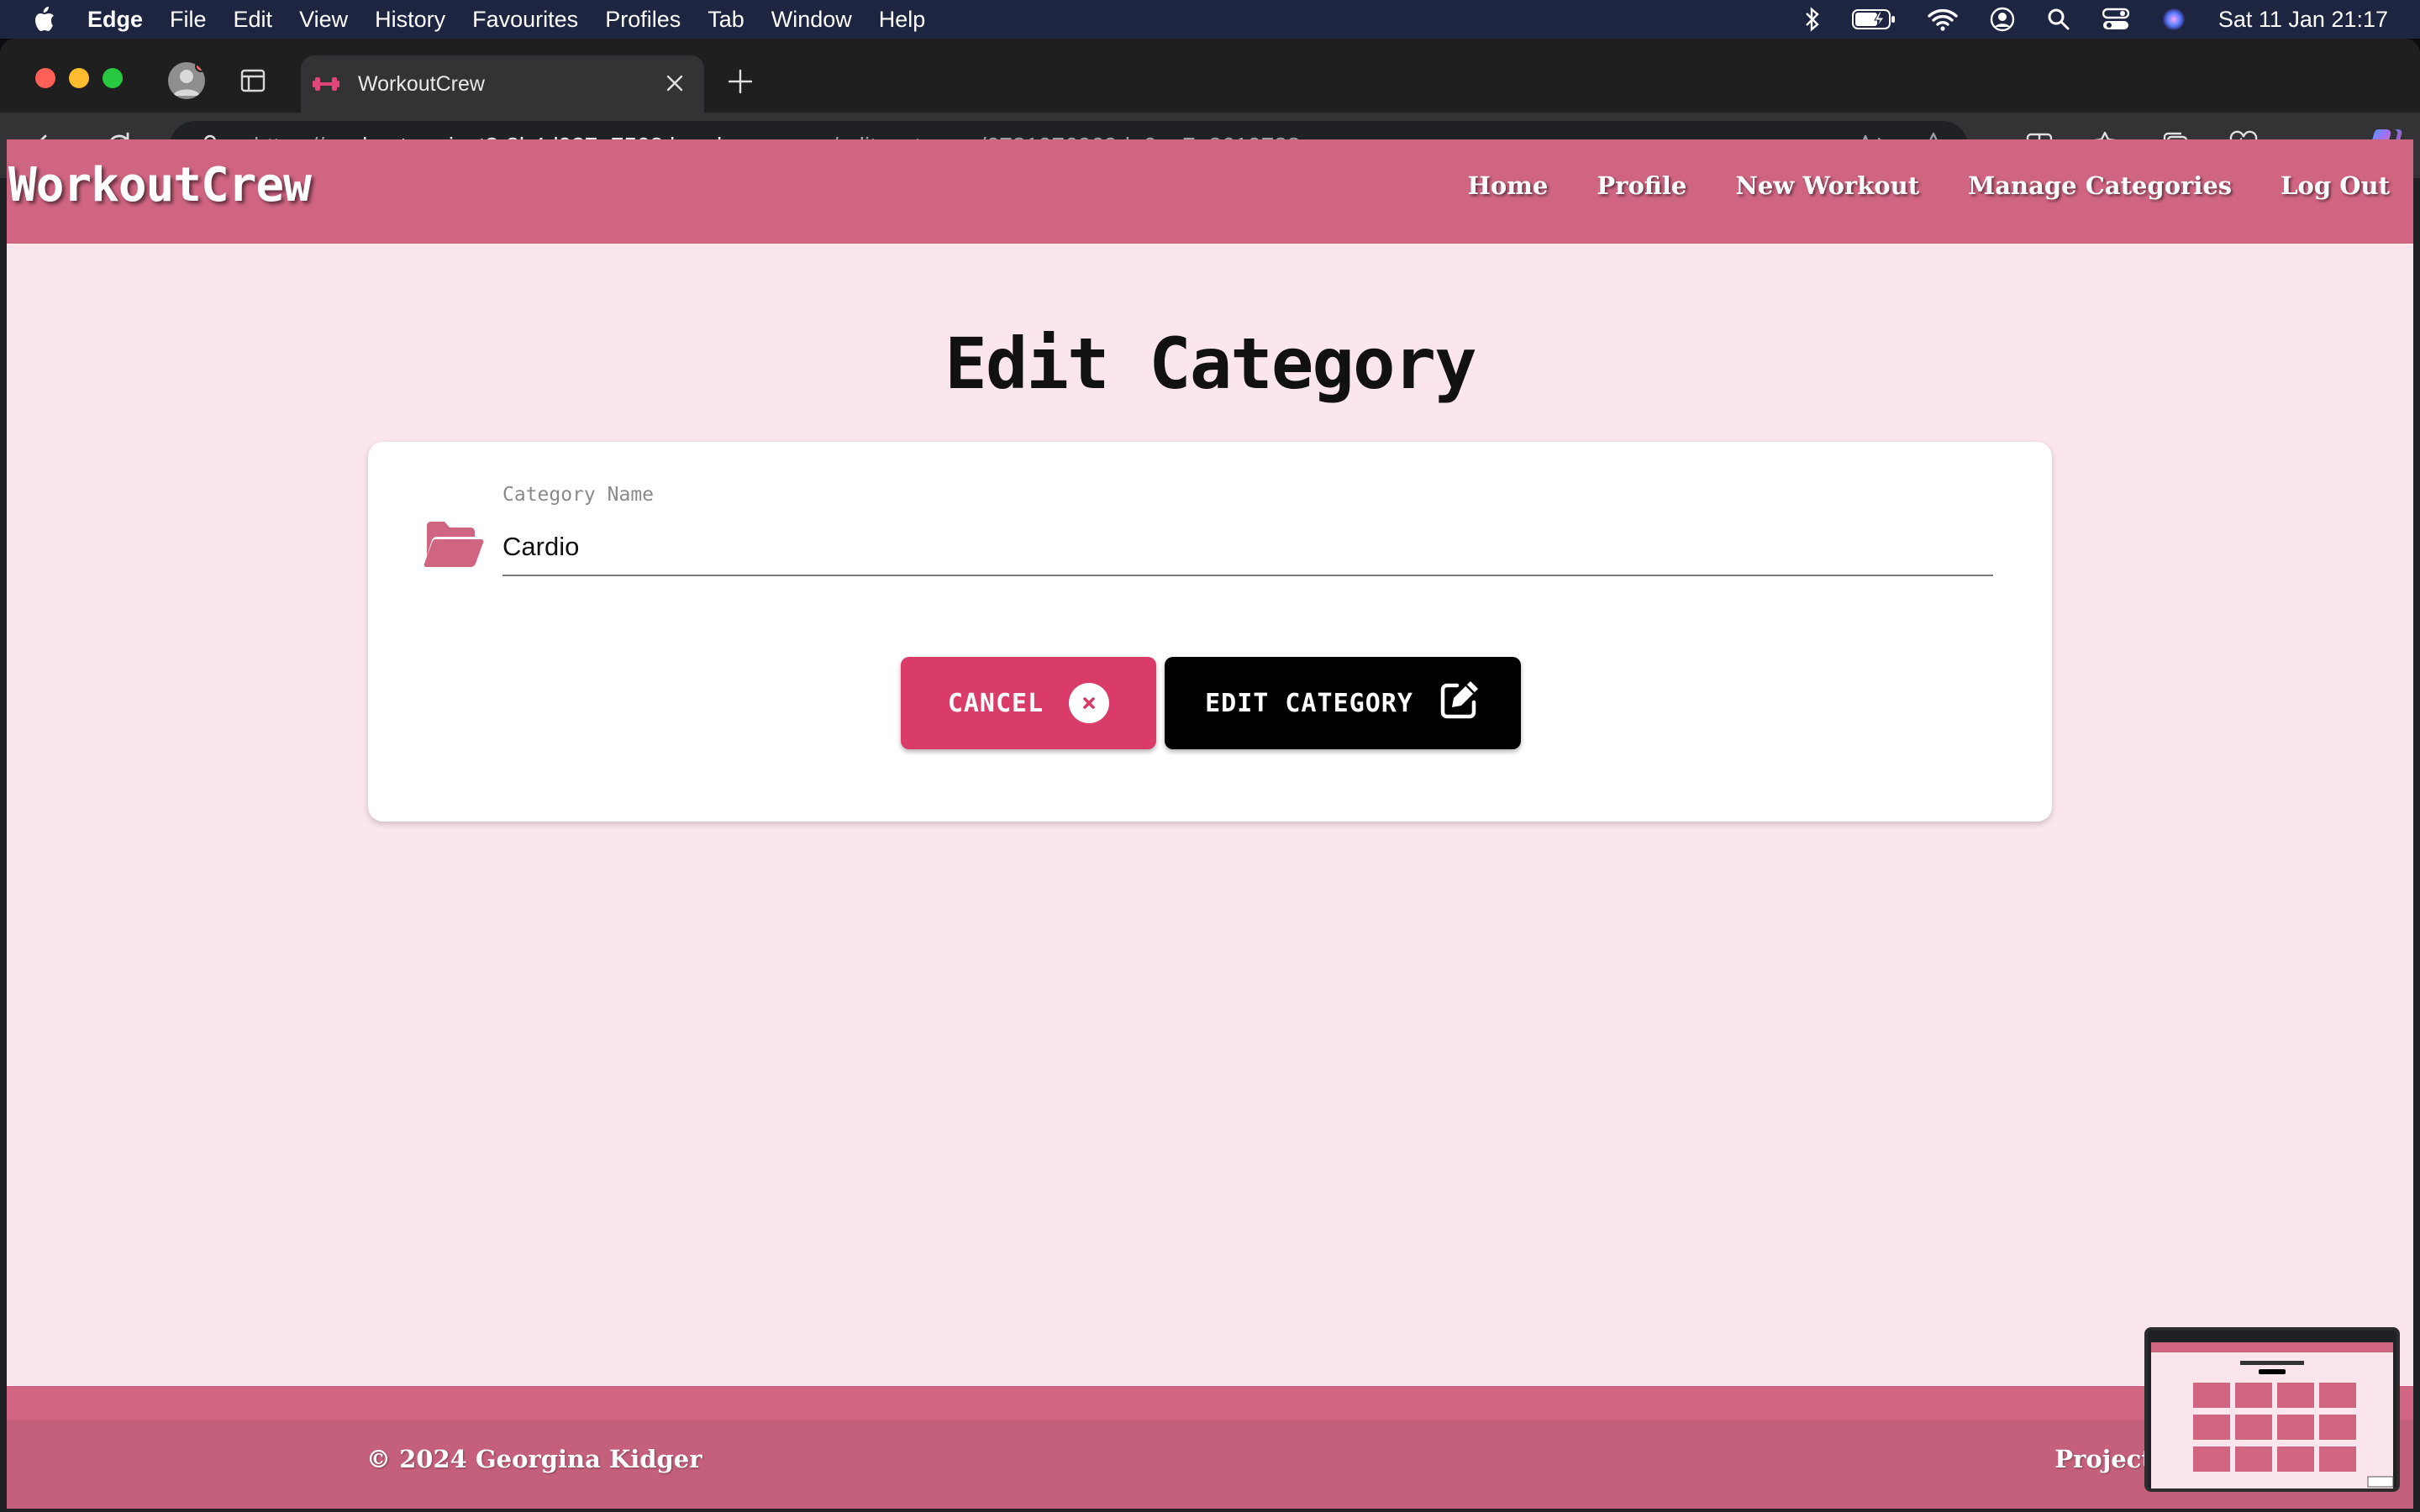 The width and height of the screenshot is (2420, 1512). Describe the element at coordinates (160, 185) in the screenshot. I see `site-brand: WorkoutCrew` at that location.